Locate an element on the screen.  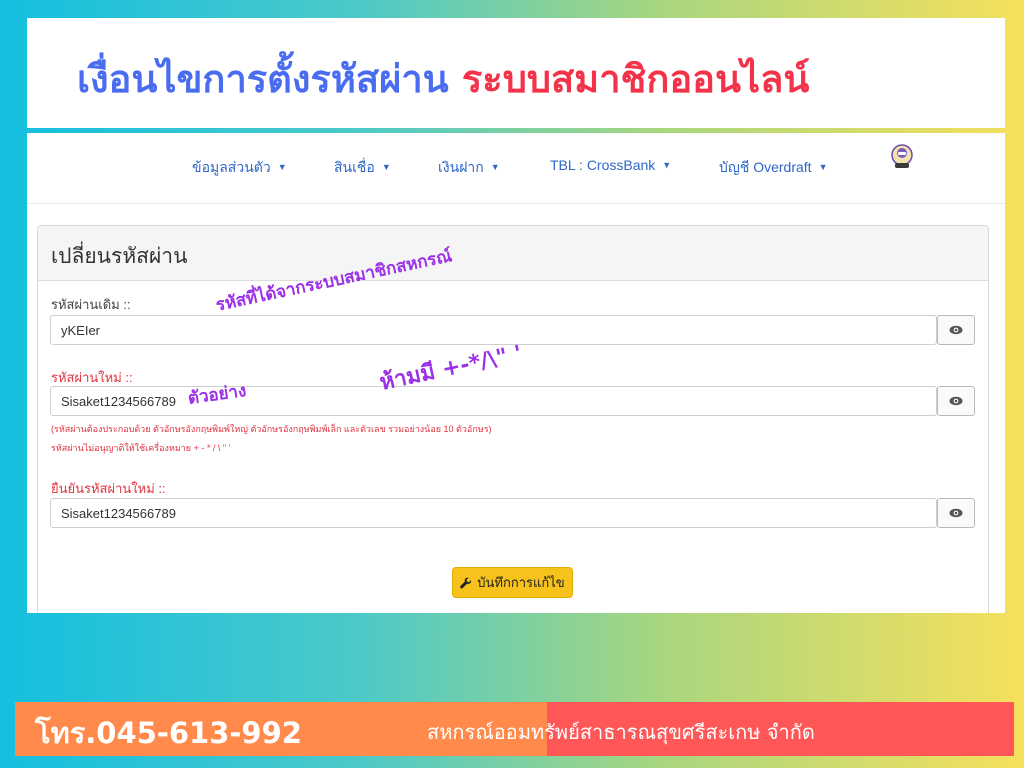
nav-crossbank: TBL : CrossBank ▼ is located at coordinates (610, 165).